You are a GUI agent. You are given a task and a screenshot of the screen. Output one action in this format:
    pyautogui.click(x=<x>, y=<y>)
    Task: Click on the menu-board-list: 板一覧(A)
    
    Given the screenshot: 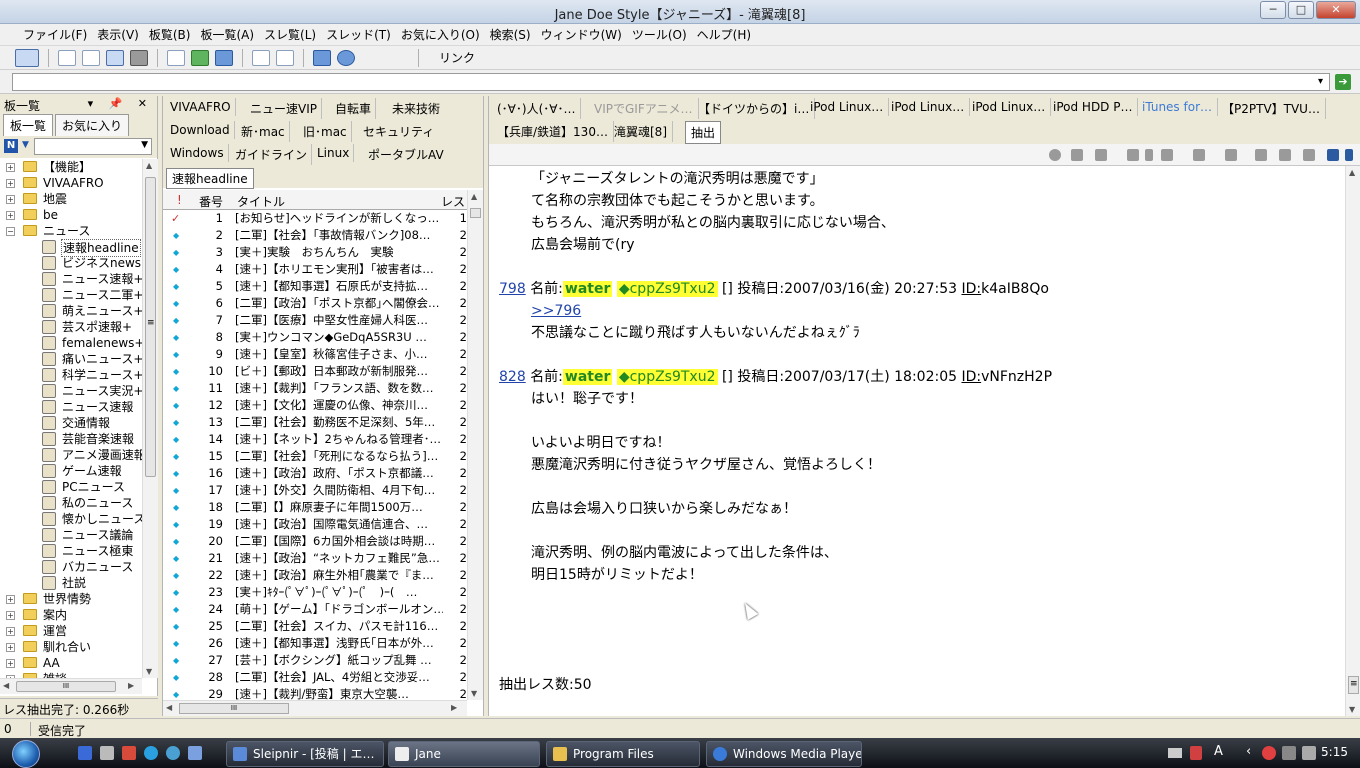 What is the action you would take?
    pyautogui.click(x=227, y=34)
    